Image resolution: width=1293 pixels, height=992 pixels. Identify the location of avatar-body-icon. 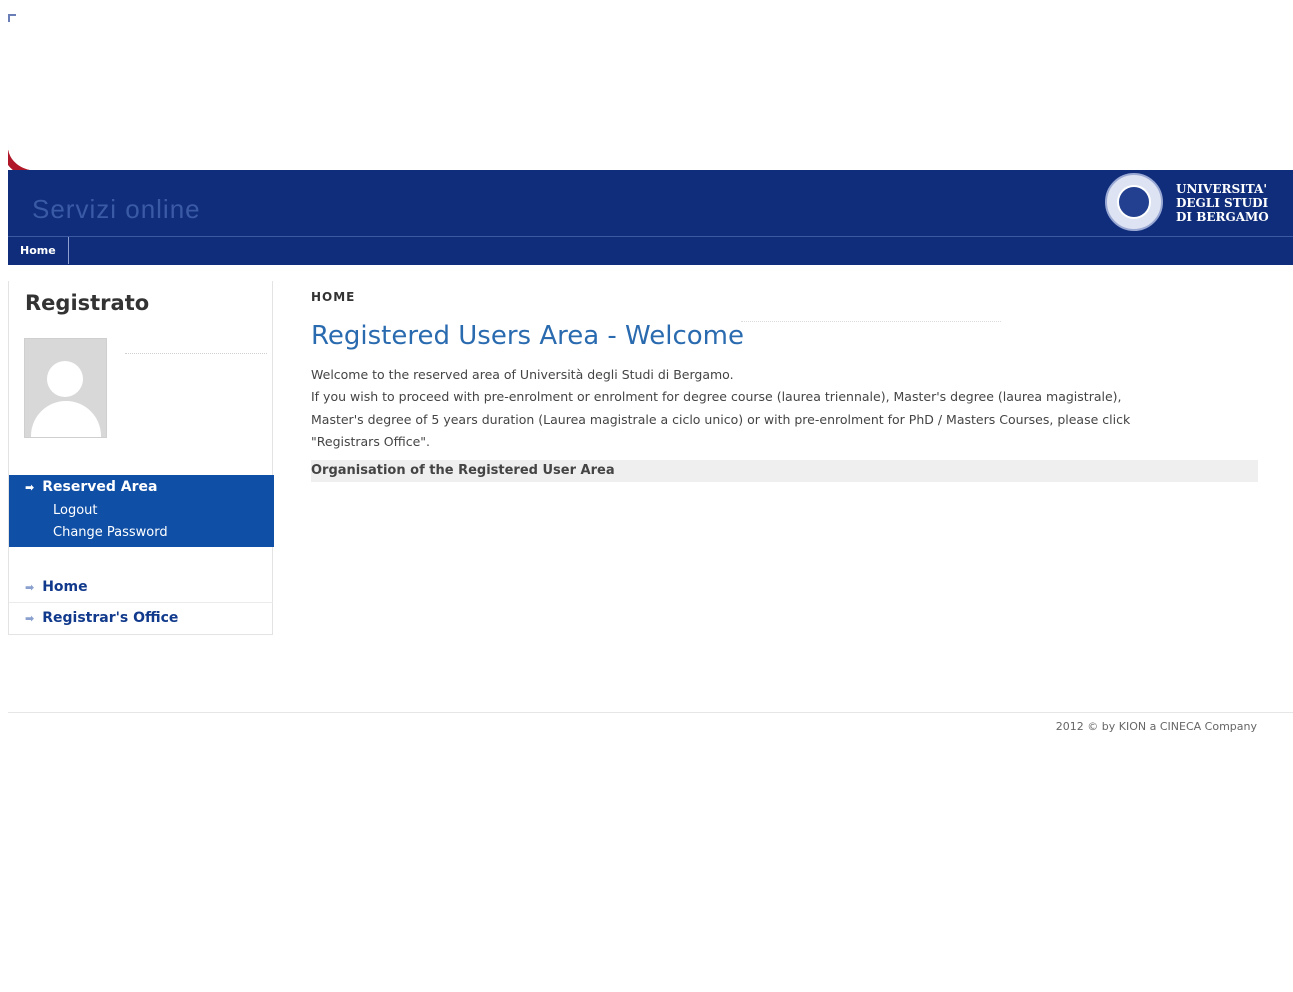
(66, 419).